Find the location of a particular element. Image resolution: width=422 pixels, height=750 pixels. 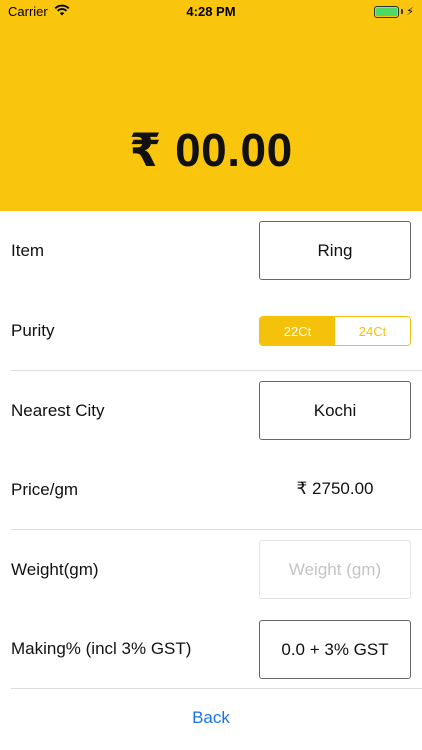

battery-group: ⚡ is located at coordinates (394, 11).